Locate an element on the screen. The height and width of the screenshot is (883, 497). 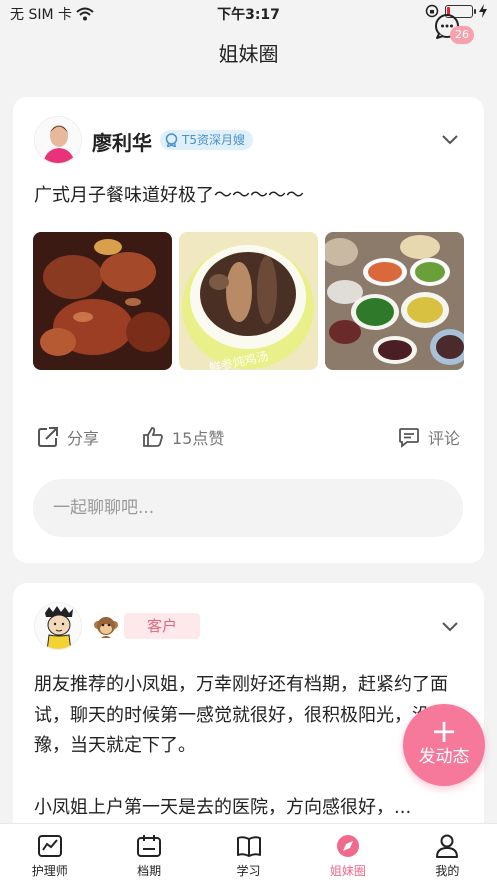
share-button: 分享 is located at coordinates (68, 437).